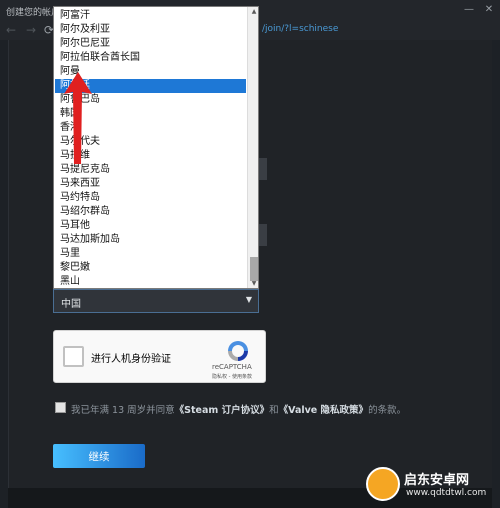 The image size is (500, 508). What do you see at coordinates (123, 410) in the screenshot?
I see `agreement-prefix: 我已年满 13 周岁并同意` at bounding box center [123, 410].